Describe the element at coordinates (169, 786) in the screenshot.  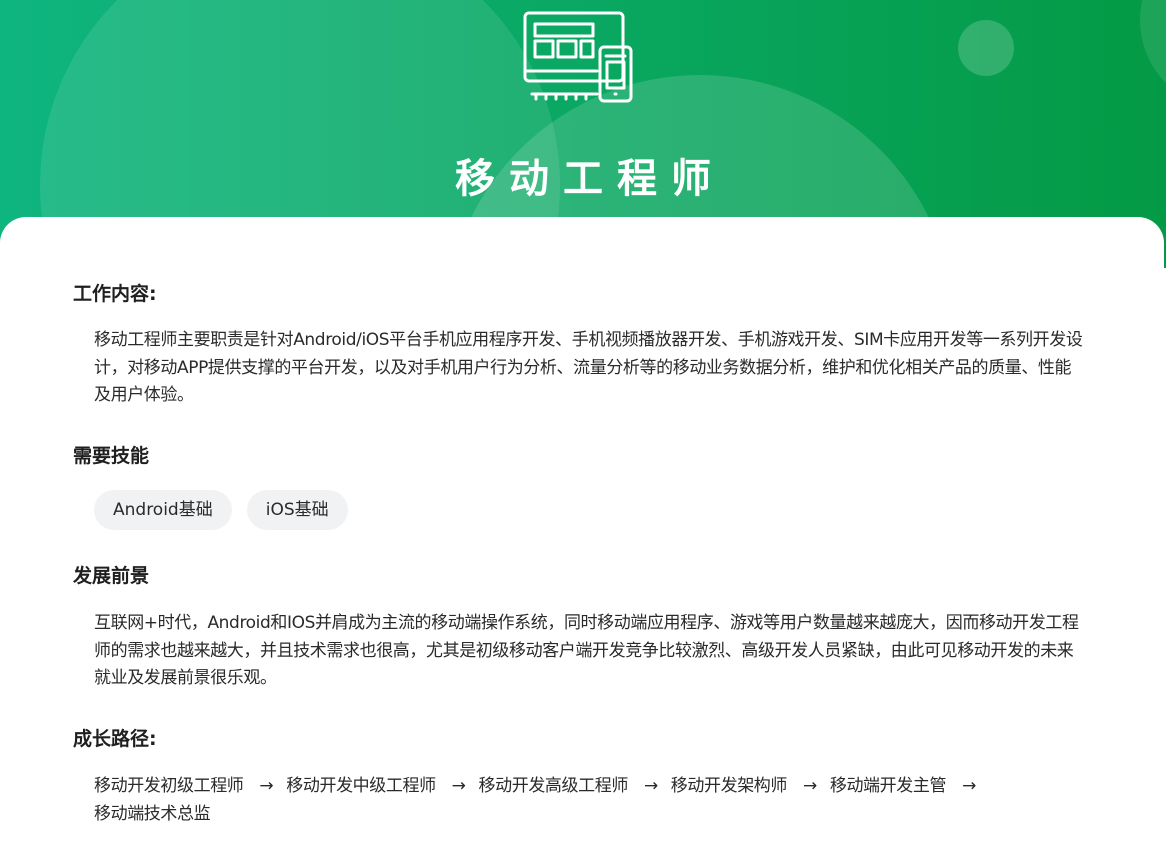
I see `path-step-junior: 移动开发初级工程师` at that location.